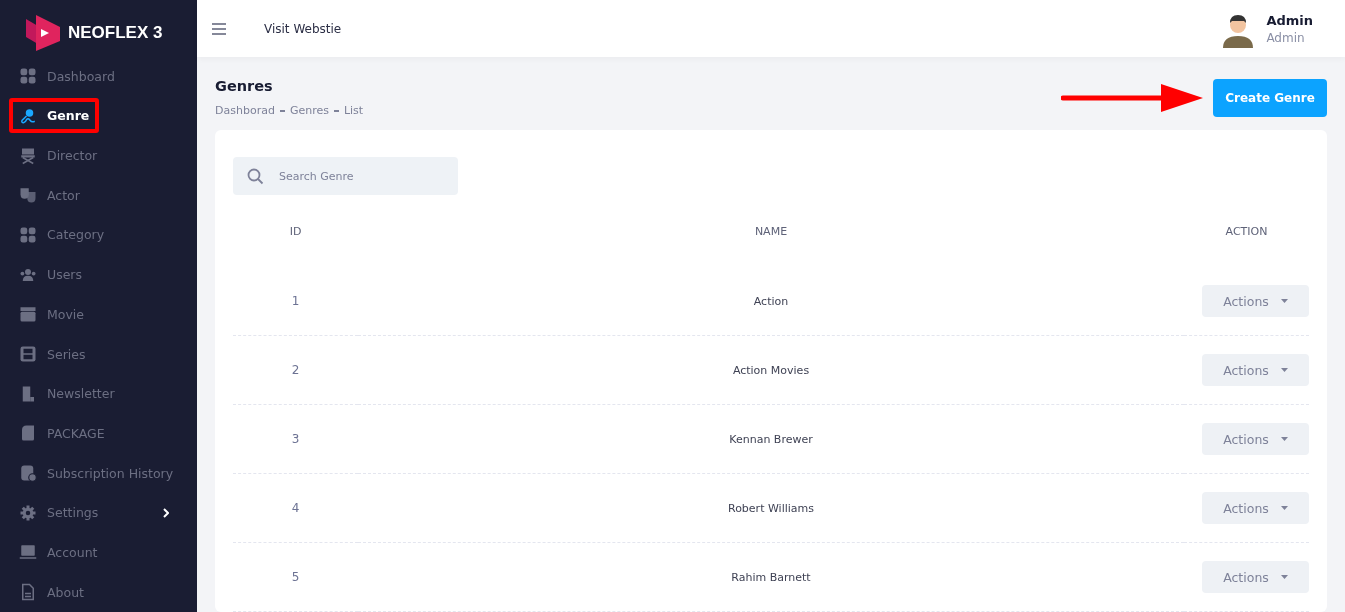  What do you see at coordinates (98, 552) in the screenshot?
I see `sidebar-item: Account` at bounding box center [98, 552].